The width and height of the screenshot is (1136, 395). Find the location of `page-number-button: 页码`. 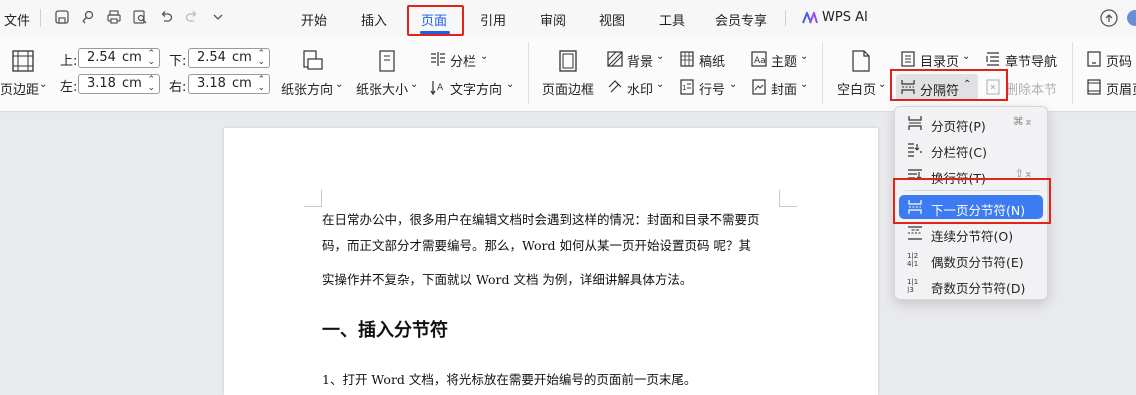

page-number-button: 页码 is located at coordinates (1119, 60).